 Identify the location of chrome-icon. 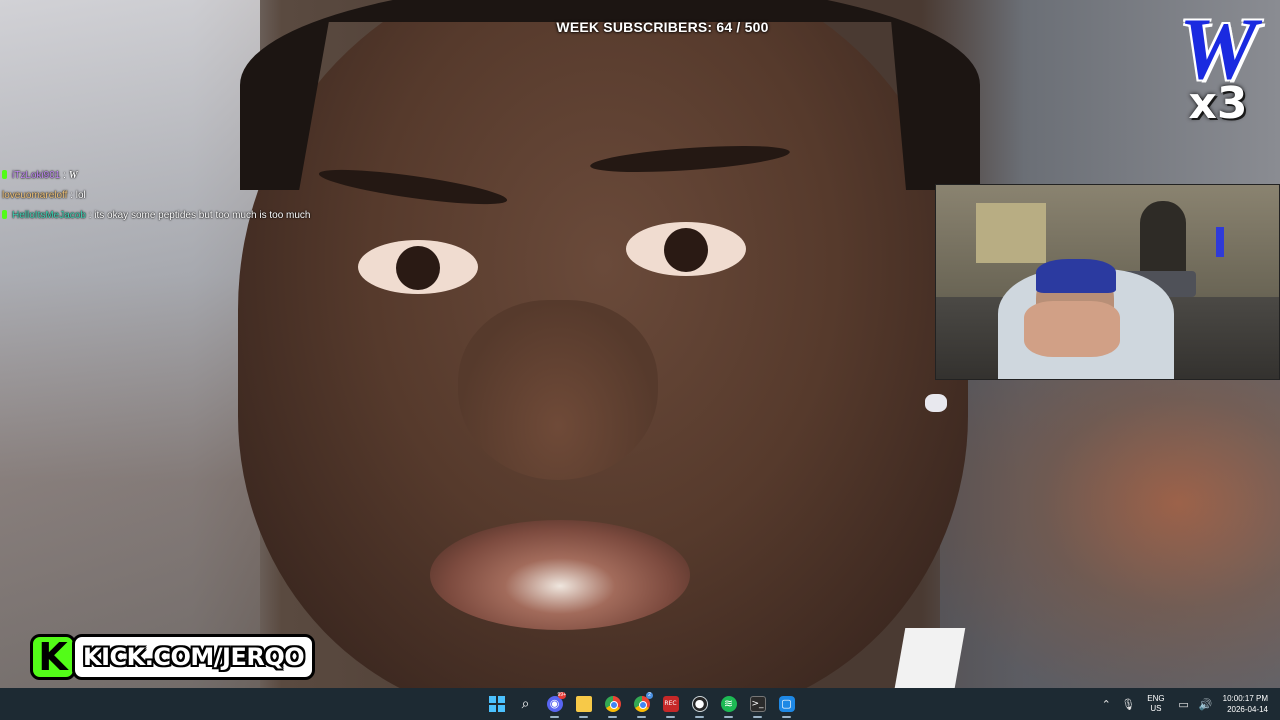
(612, 704).